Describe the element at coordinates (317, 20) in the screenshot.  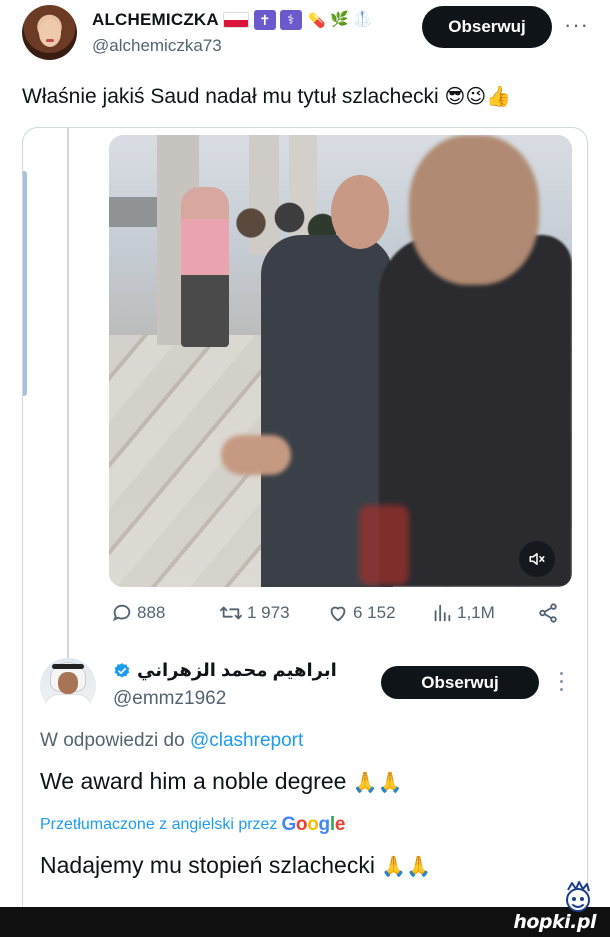
I see `pill-icon: 💊` at that location.